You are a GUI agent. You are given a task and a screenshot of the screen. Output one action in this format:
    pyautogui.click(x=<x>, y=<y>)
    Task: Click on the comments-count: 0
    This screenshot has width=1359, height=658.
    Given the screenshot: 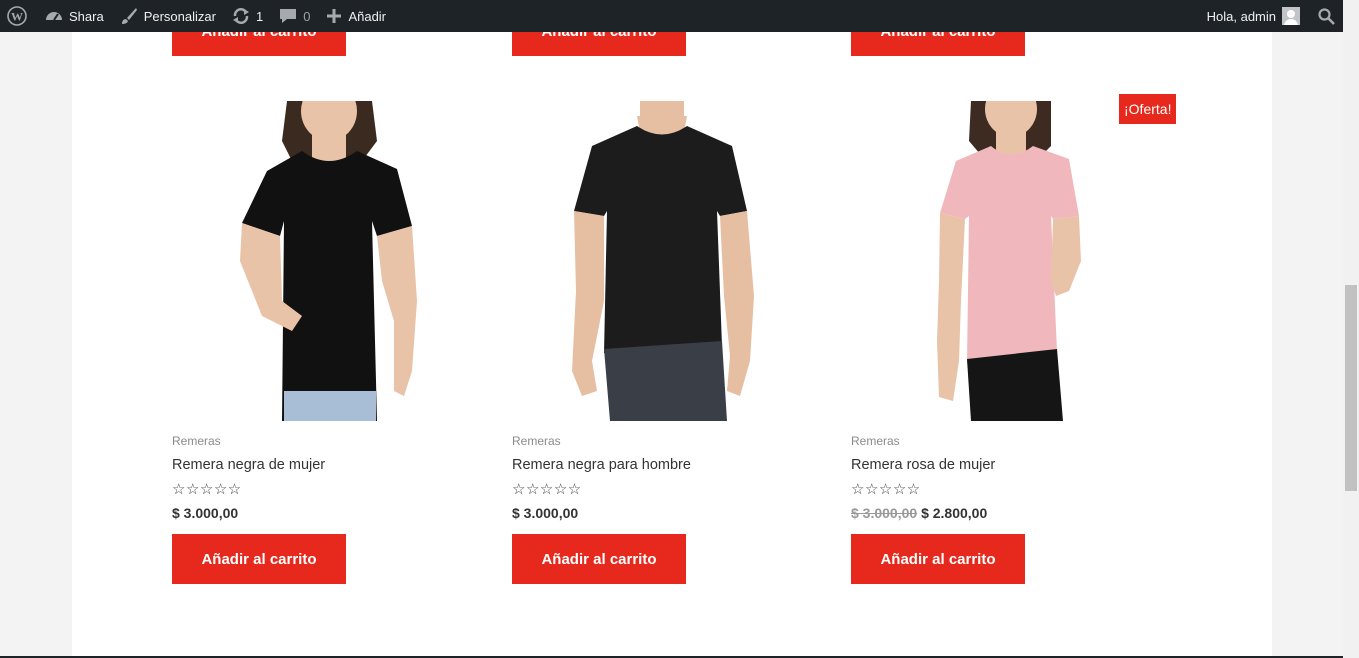 What is the action you would take?
    pyautogui.click(x=307, y=16)
    